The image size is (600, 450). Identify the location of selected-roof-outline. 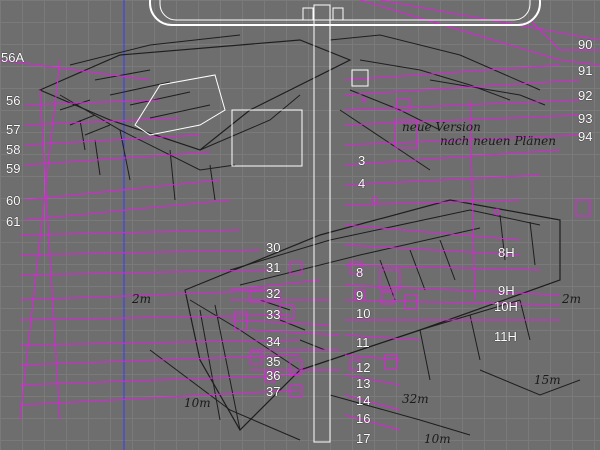
(180, 105).